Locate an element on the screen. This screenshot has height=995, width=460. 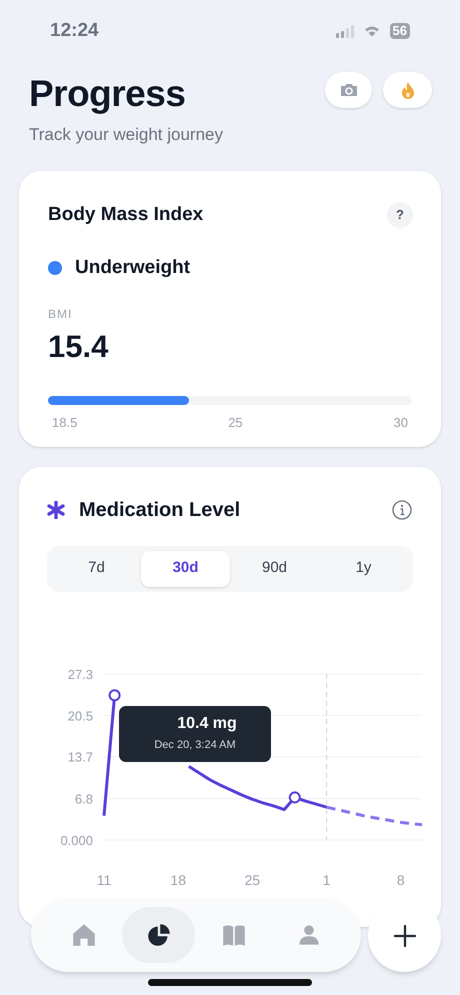
page-subtitle: Track your weight journey is located at coordinates (126, 135).